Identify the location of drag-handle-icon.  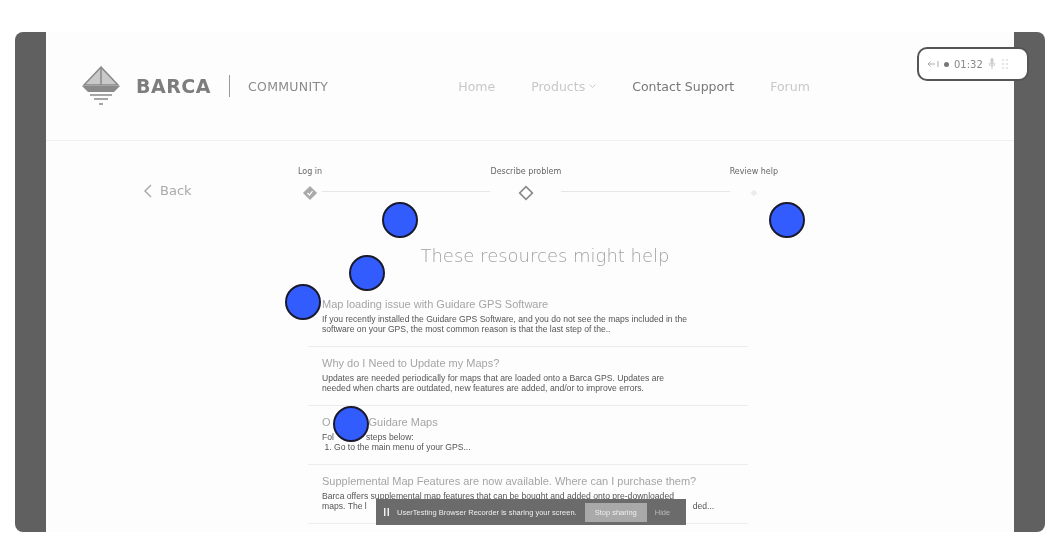
(1004, 64).